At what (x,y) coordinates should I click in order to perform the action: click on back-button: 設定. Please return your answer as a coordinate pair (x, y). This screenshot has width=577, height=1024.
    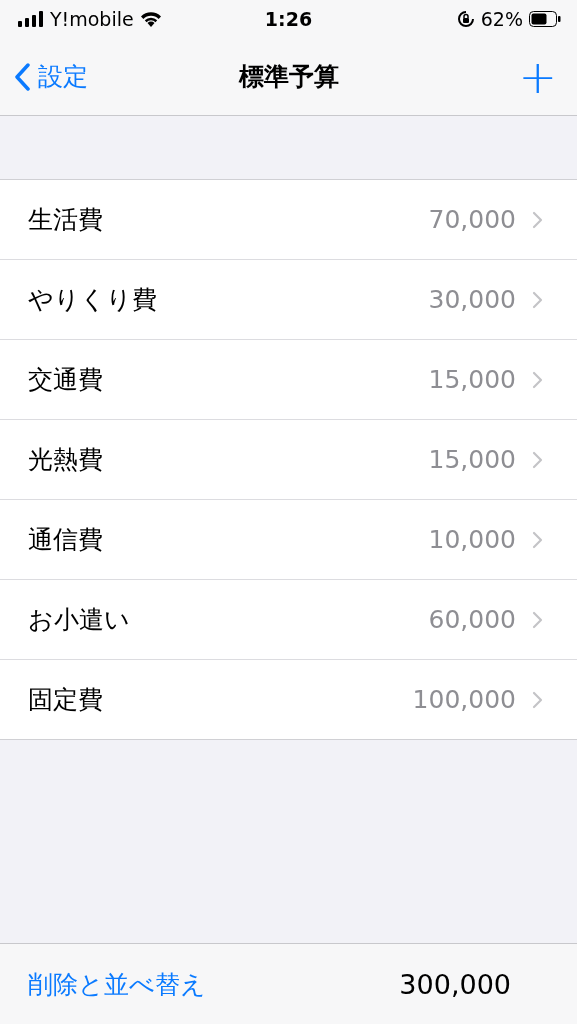
    Looking at the image, I should click on (51, 76).